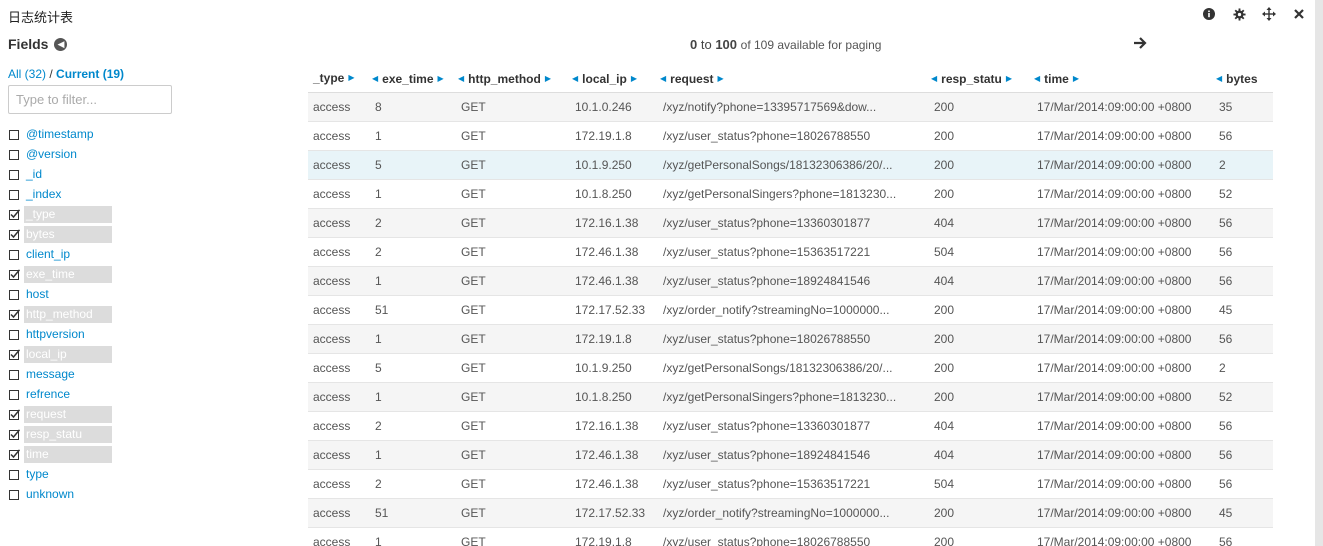 This screenshot has width=1323, height=546. I want to click on move-icon, so click(1269, 14).